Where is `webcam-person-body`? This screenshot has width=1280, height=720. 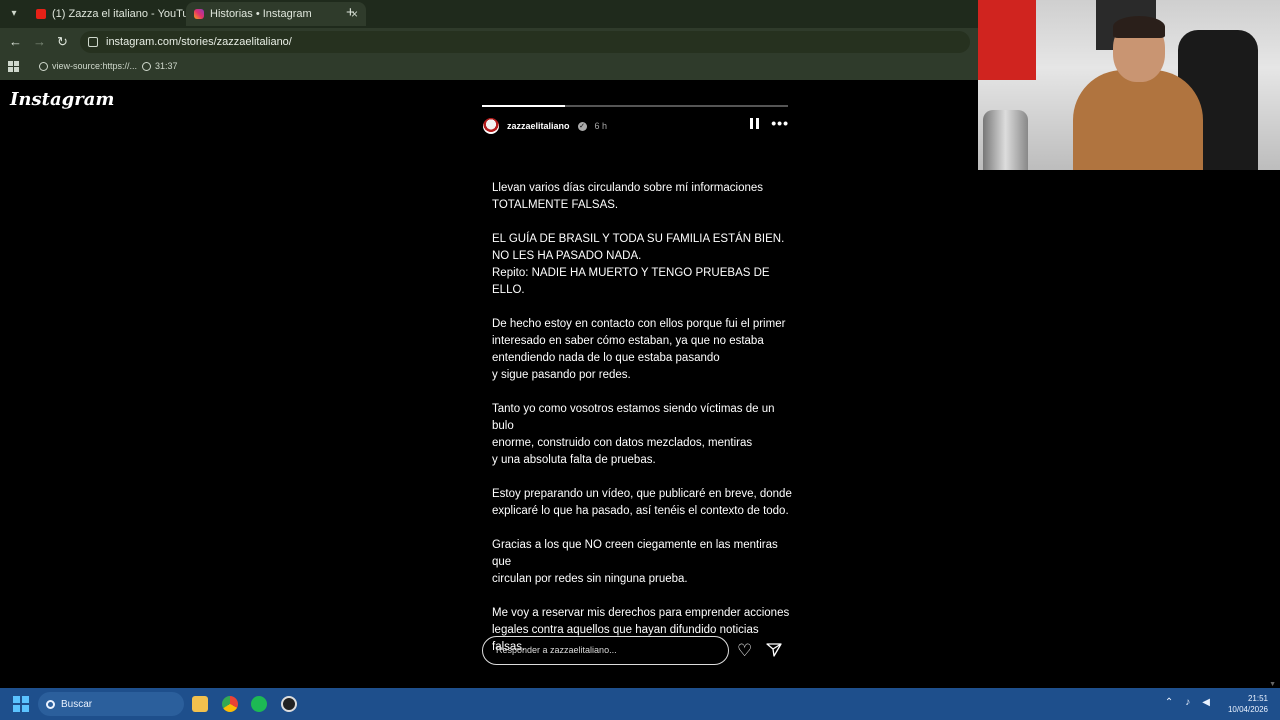
webcam-person-body is located at coordinates (1138, 120).